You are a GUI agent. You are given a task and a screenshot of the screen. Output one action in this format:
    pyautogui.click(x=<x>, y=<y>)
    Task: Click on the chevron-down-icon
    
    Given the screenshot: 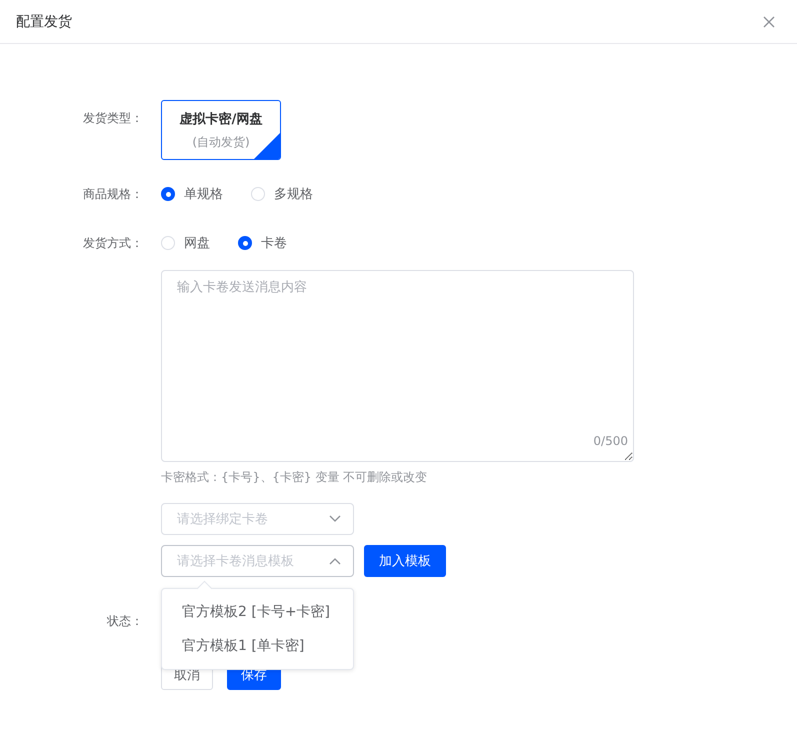 What is the action you would take?
    pyautogui.click(x=335, y=519)
    